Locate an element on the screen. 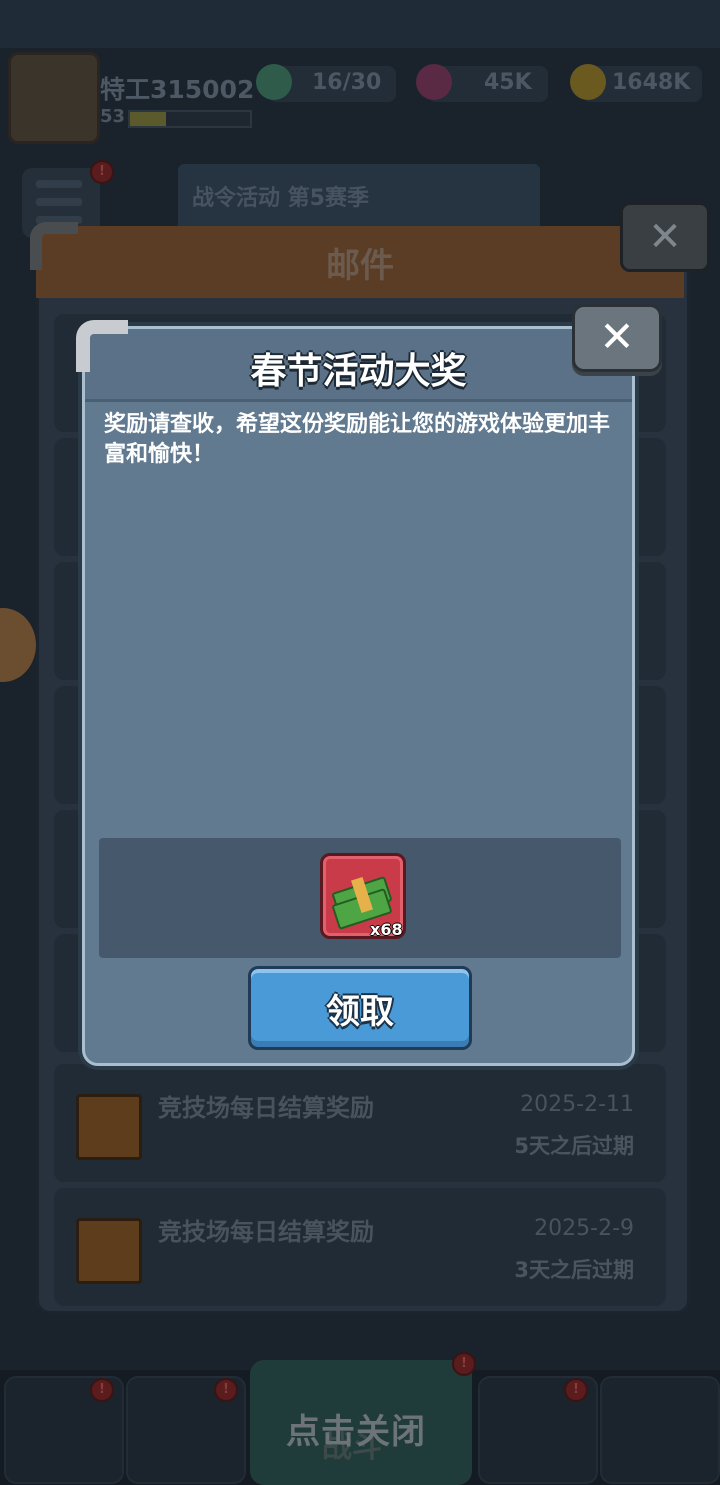  player-avatar is located at coordinates (54, 98).